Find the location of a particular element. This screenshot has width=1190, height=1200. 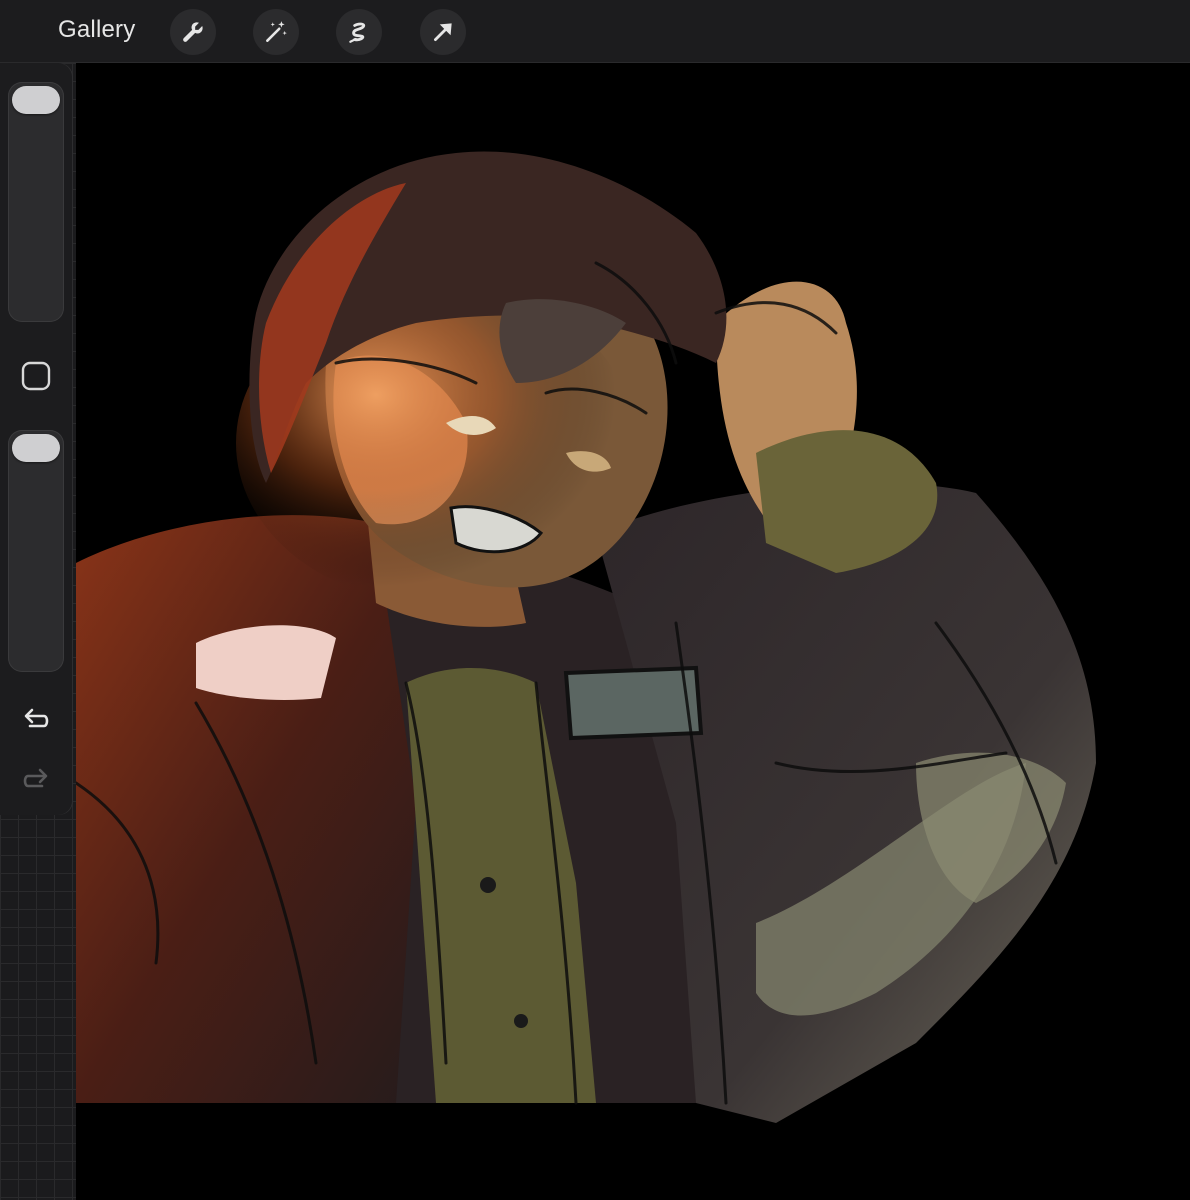

selection-icon is located at coordinates (357, 32).